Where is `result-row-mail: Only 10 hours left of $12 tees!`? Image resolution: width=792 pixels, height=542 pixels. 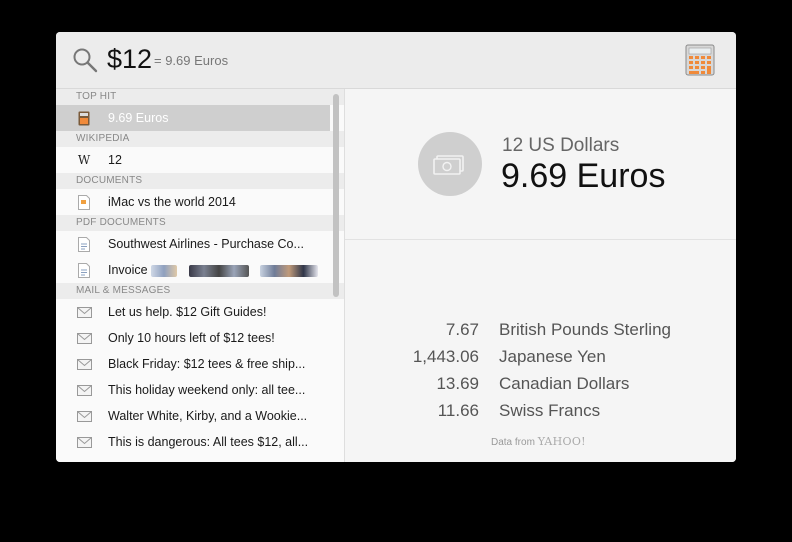 result-row-mail: Only 10 hours left of $12 tees! is located at coordinates (193, 338).